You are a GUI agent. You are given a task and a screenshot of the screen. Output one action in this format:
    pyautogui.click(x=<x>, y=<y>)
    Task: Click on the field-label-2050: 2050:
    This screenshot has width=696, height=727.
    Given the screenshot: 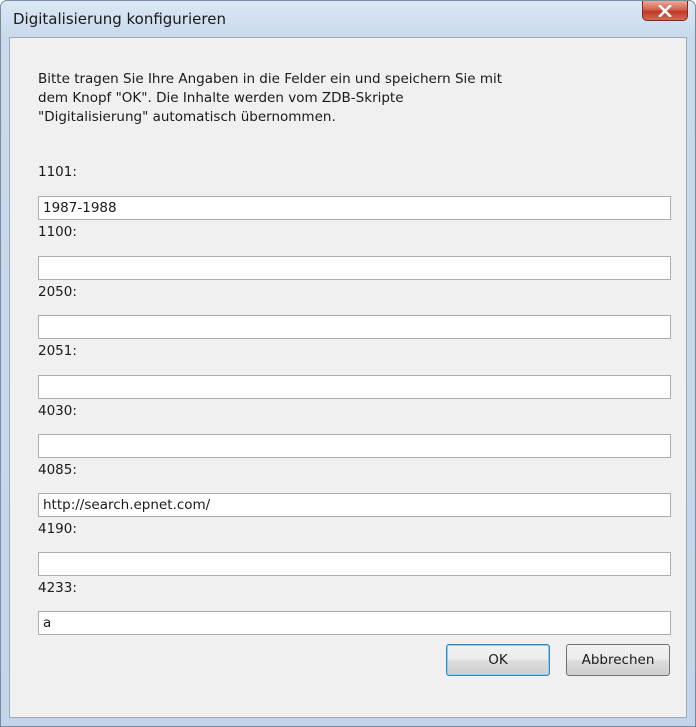 What is the action you would take?
    pyautogui.click(x=57, y=292)
    